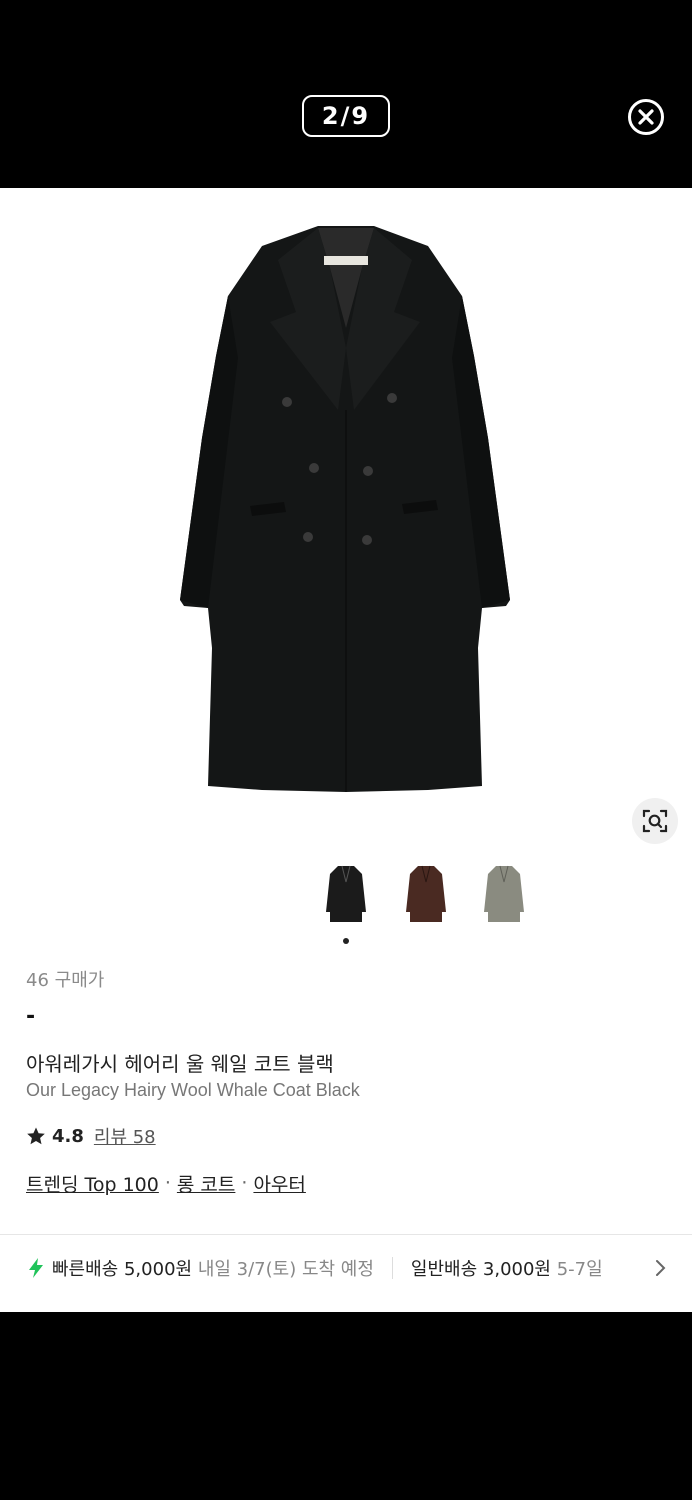  Describe the element at coordinates (346, 1183) in the screenshot. I see `category-tags: 트렌딩 Top 100 · 롱 코트 · 아우터` at that location.